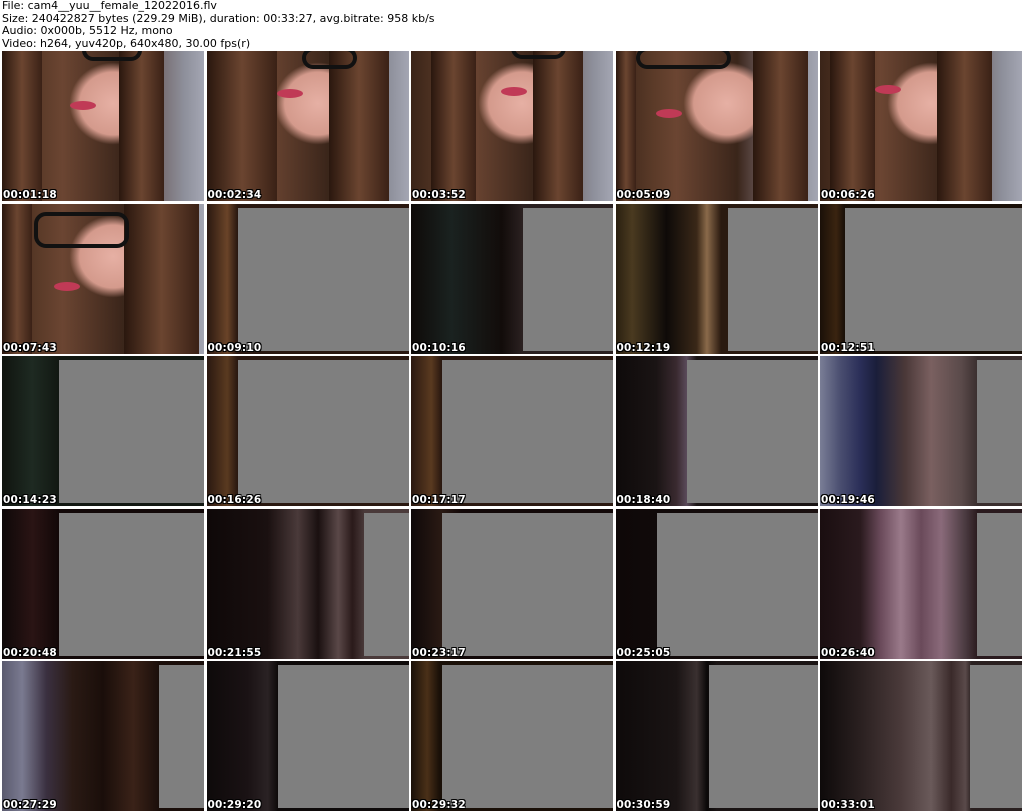 This screenshot has width=1024, height=811. What do you see at coordinates (103, 126) in the screenshot?
I see `thumbnail: 00:01:18` at bounding box center [103, 126].